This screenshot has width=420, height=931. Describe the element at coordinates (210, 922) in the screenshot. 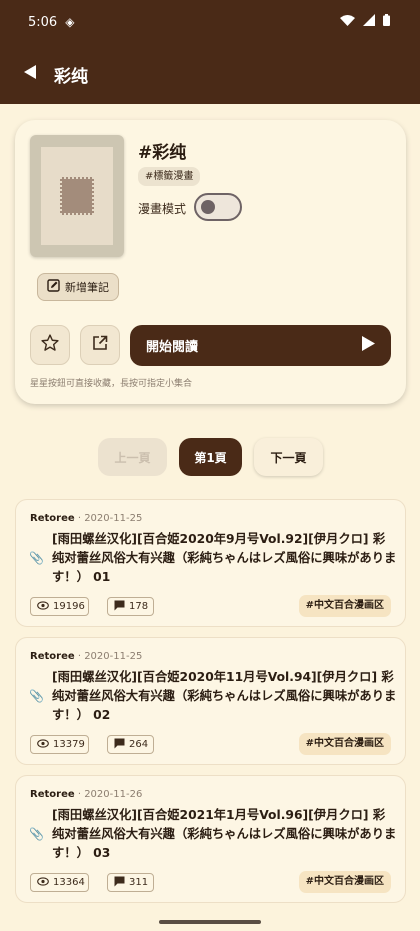

I see `gesture-bar` at that location.